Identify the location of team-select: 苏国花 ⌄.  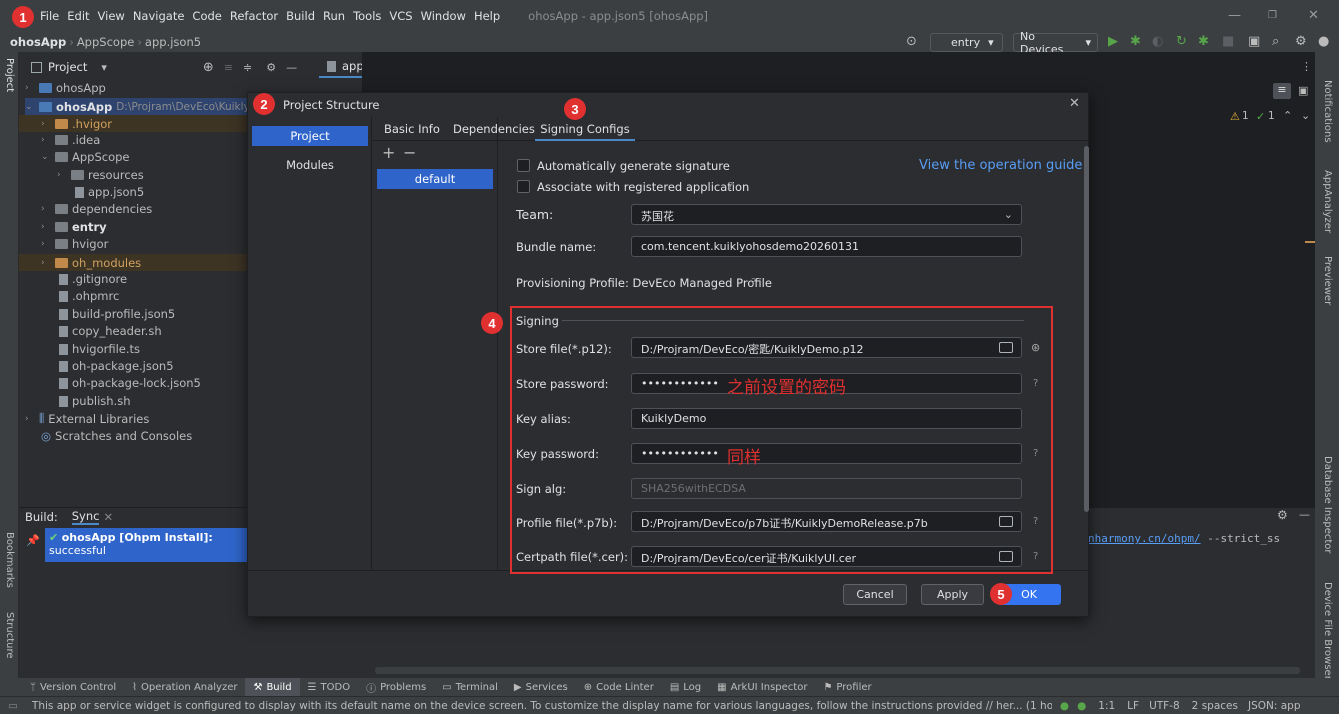
(826, 214).